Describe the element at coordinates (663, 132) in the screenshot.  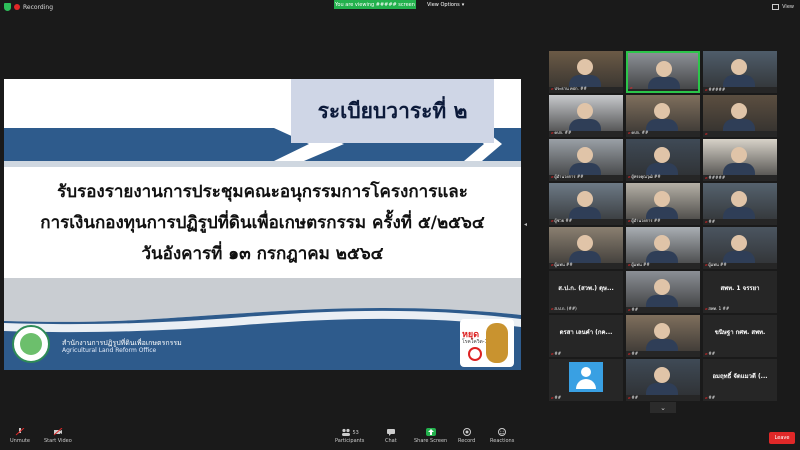
I see `participant-name-label: ⌀ คปก. ##` at that location.